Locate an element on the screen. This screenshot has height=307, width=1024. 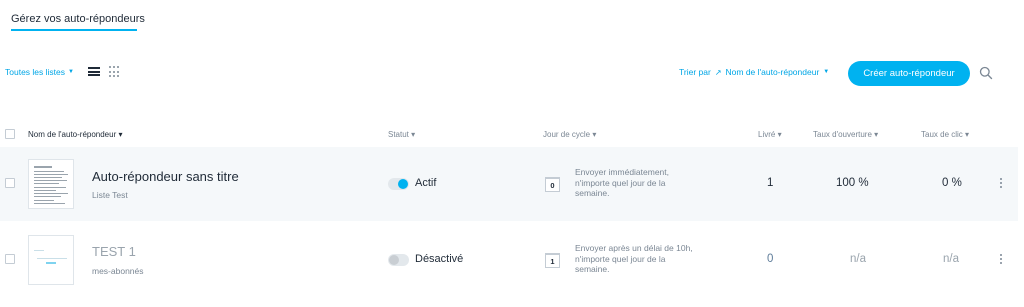
column-header-delivered-label: Livré is located at coordinates (767, 134).